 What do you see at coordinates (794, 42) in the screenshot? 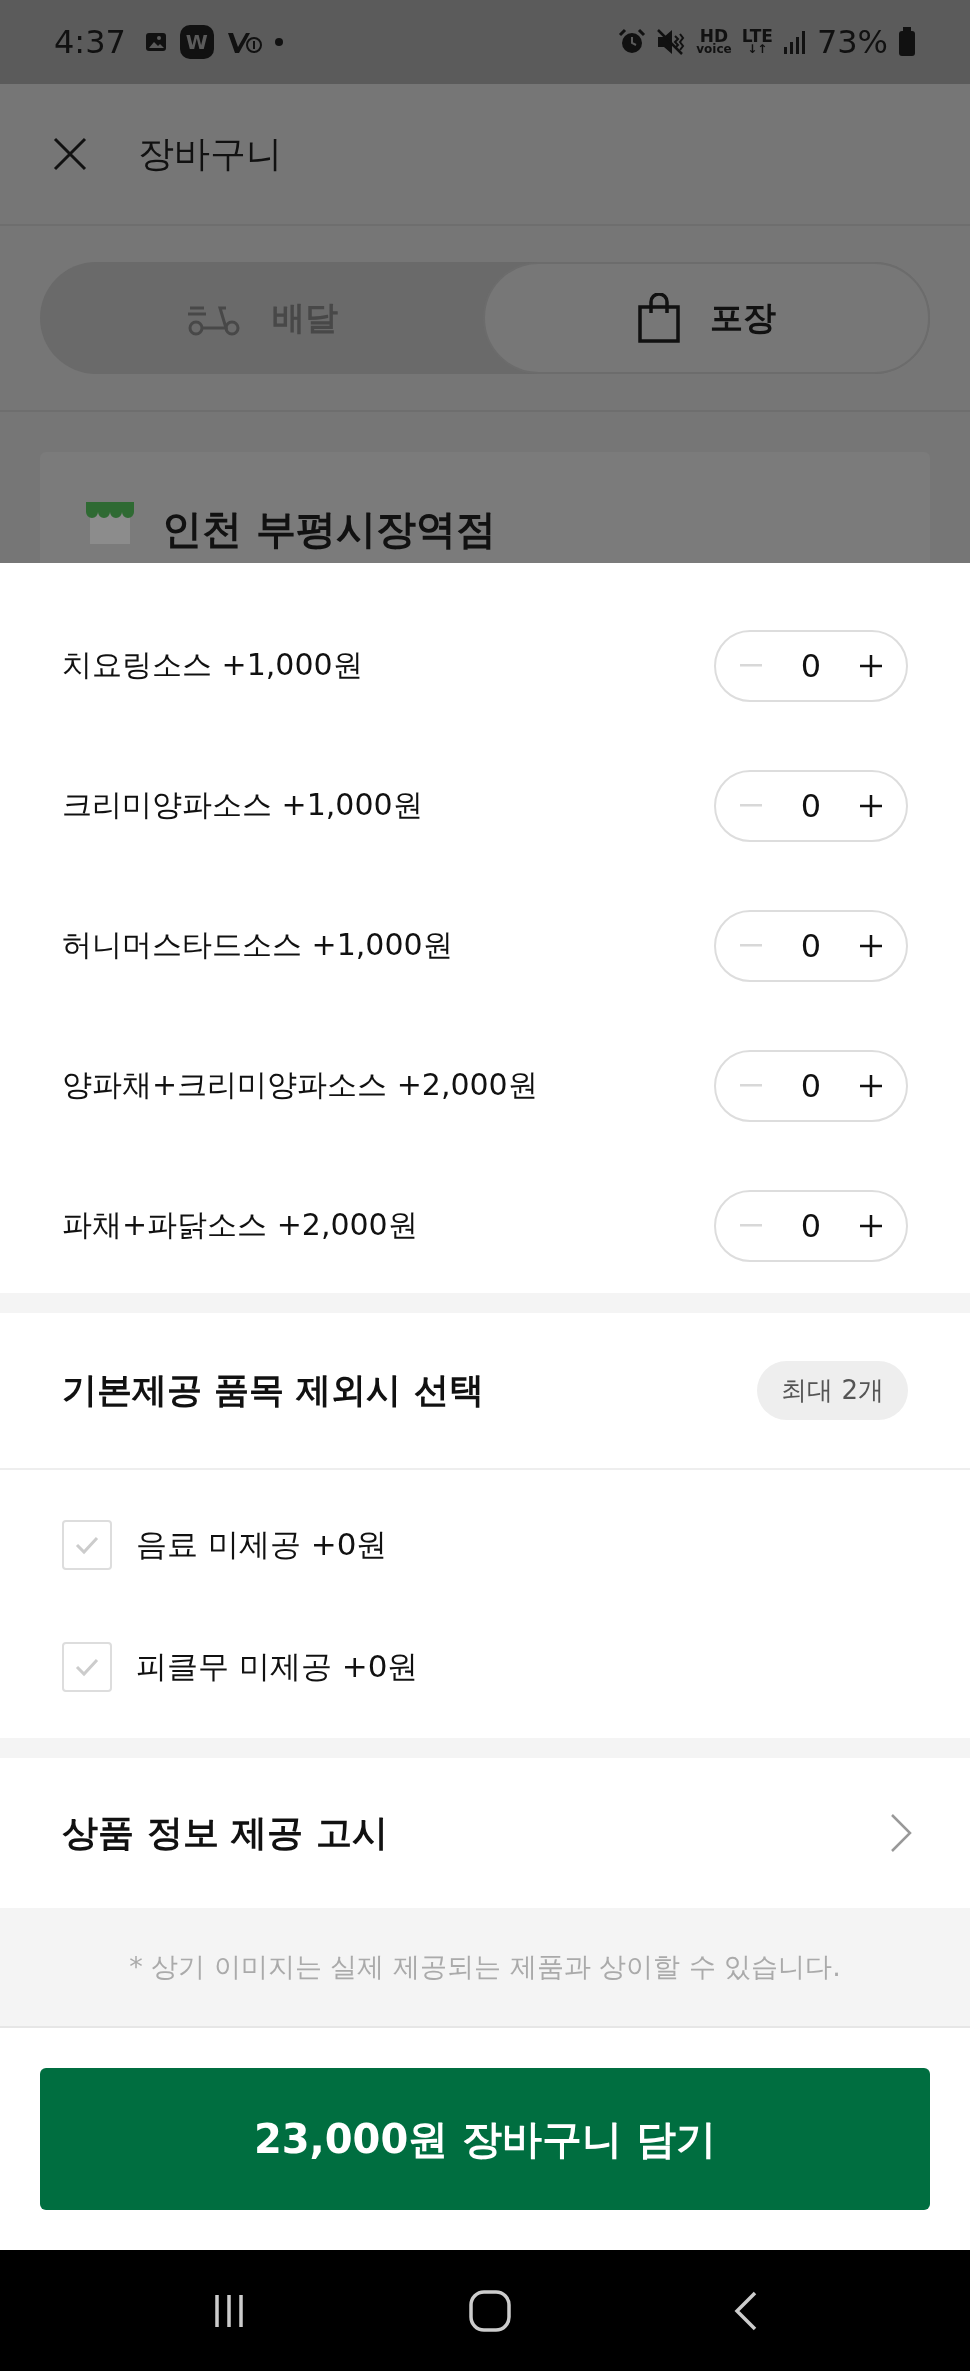
I see `signal-icon` at bounding box center [794, 42].